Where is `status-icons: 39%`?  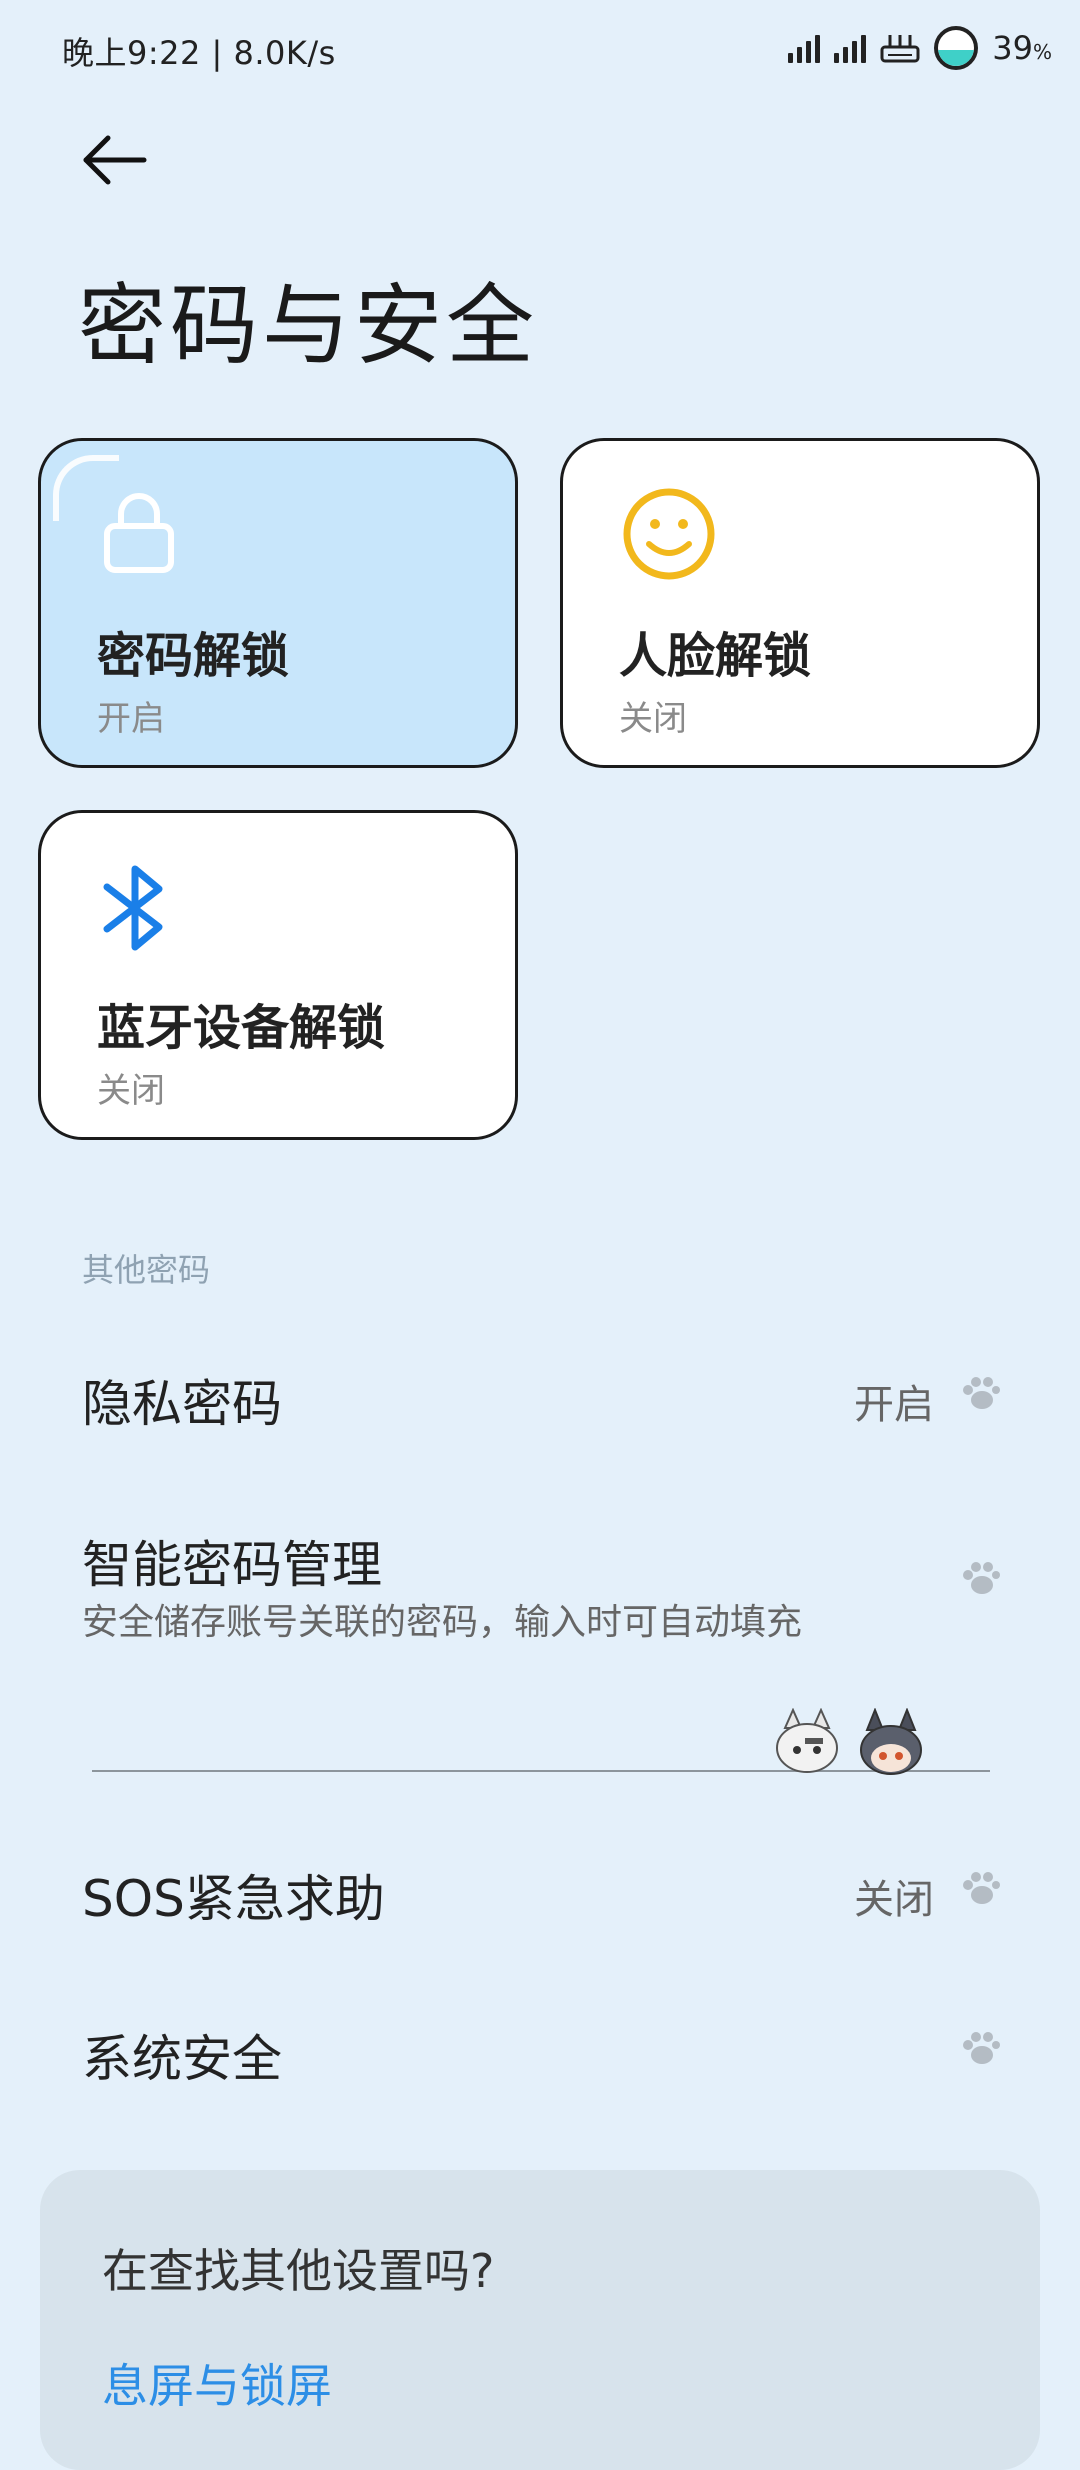
status-icons: 39% is located at coordinates (920, 48).